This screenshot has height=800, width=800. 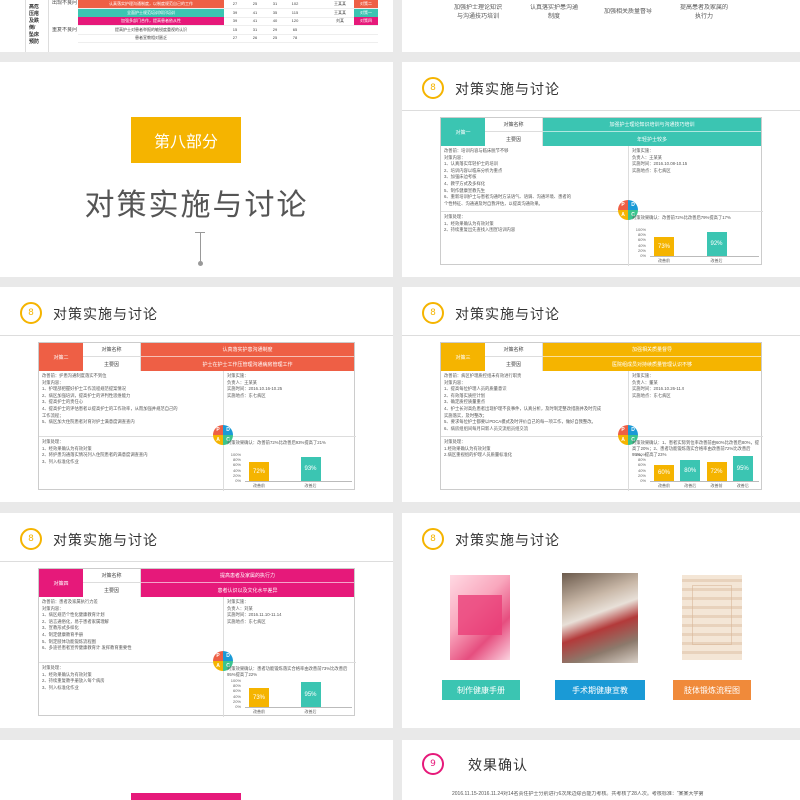 I want to click on preoperative-education-photo, so click(x=600, y=618).